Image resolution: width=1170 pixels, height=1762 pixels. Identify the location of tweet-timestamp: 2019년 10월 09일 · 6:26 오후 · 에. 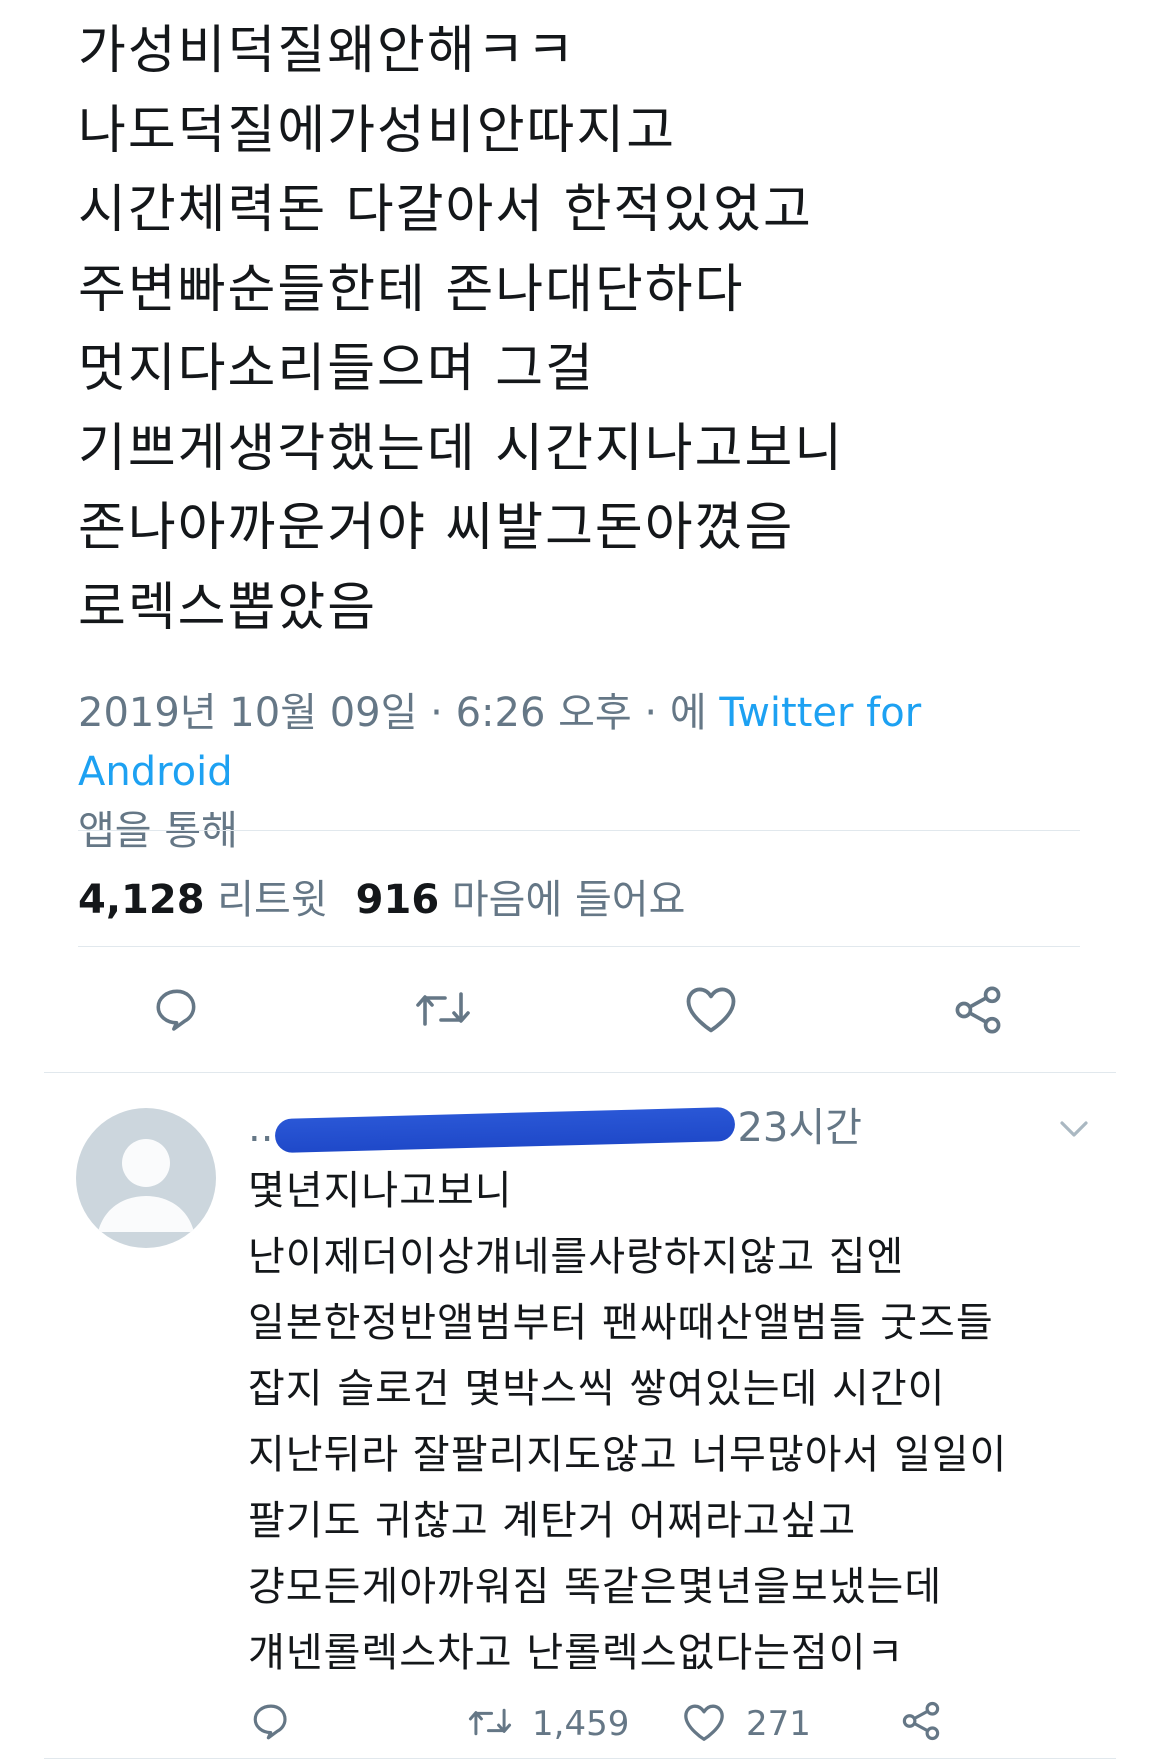
(398, 713).